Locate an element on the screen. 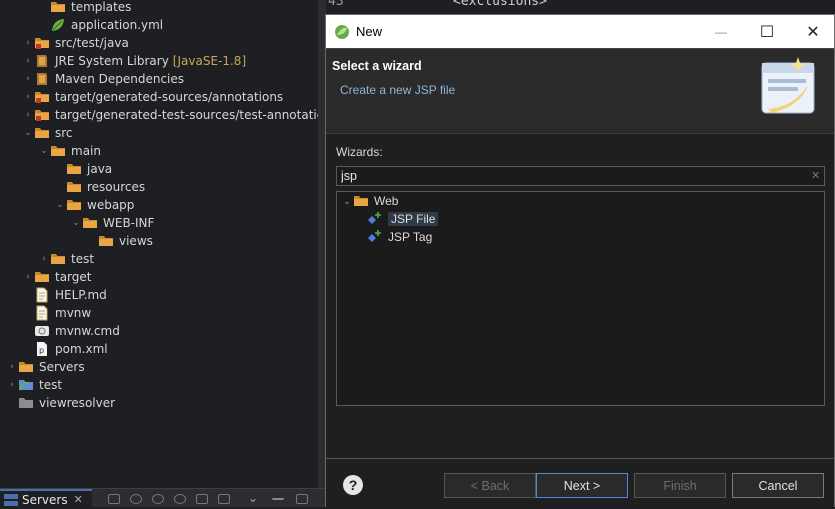 The height and width of the screenshot is (509, 835). svg-text: p is located at coordinates (41, 350).